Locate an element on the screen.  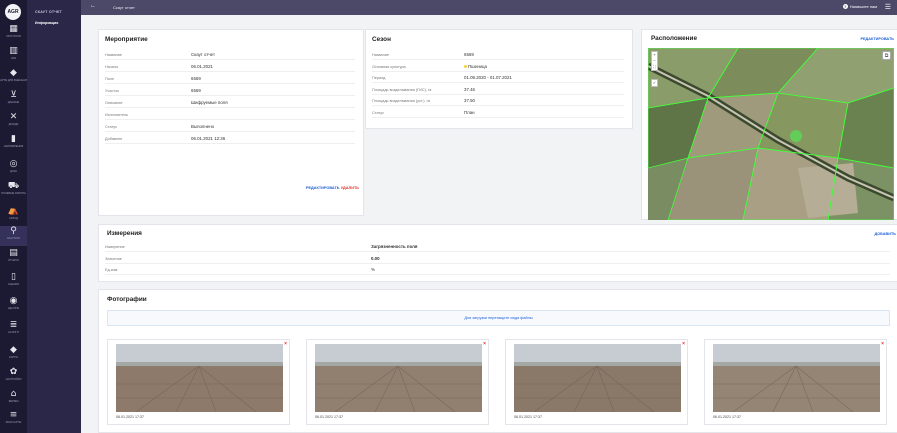
row-label: Исполнитель is located at coordinates (117, 115).